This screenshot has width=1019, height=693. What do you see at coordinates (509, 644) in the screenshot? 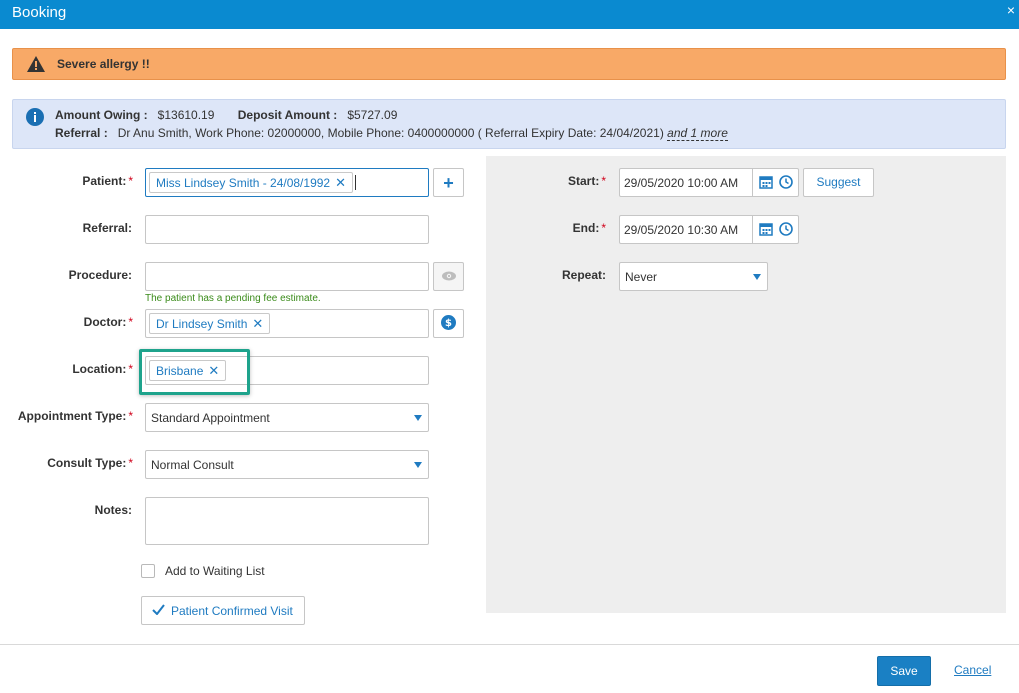
I see `footer-divider` at bounding box center [509, 644].